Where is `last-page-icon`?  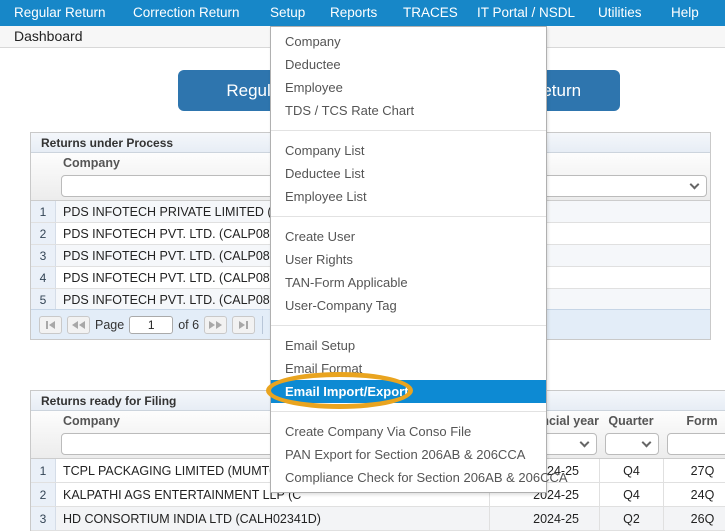
last-page-icon is located at coordinates (242, 324).